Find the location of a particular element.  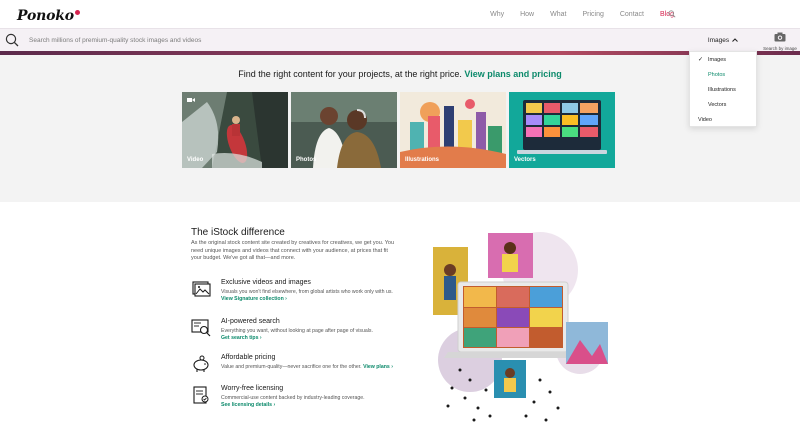

tile-illustrations: Illustrations is located at coordinates (453, 130).